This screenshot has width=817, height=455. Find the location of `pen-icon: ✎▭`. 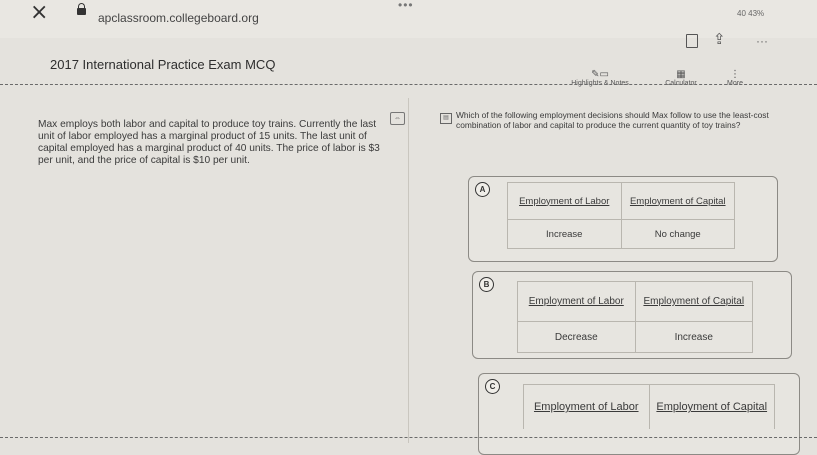

pen-icon: ✎▭ is located at coordinates (600, 74).